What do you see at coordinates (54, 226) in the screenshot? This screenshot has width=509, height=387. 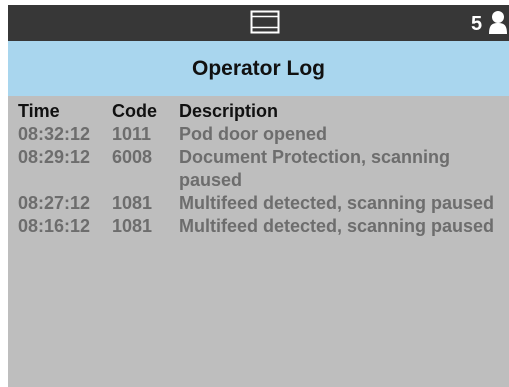 I see `log-time: 08:16:12` at bounding box center [54, 226].